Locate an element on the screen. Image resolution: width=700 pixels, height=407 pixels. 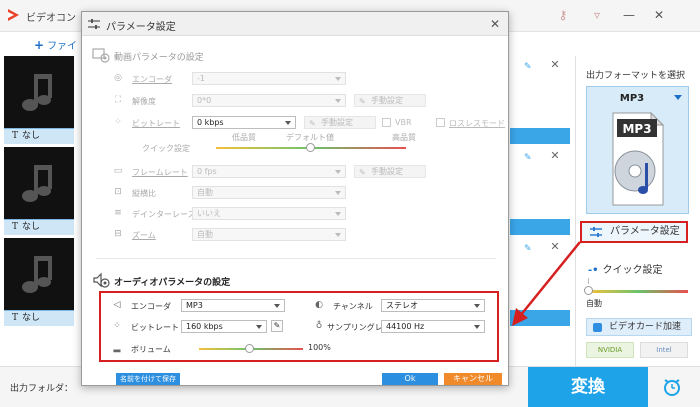
microphone-icon: ♁ is located at coordinates (319, 326).